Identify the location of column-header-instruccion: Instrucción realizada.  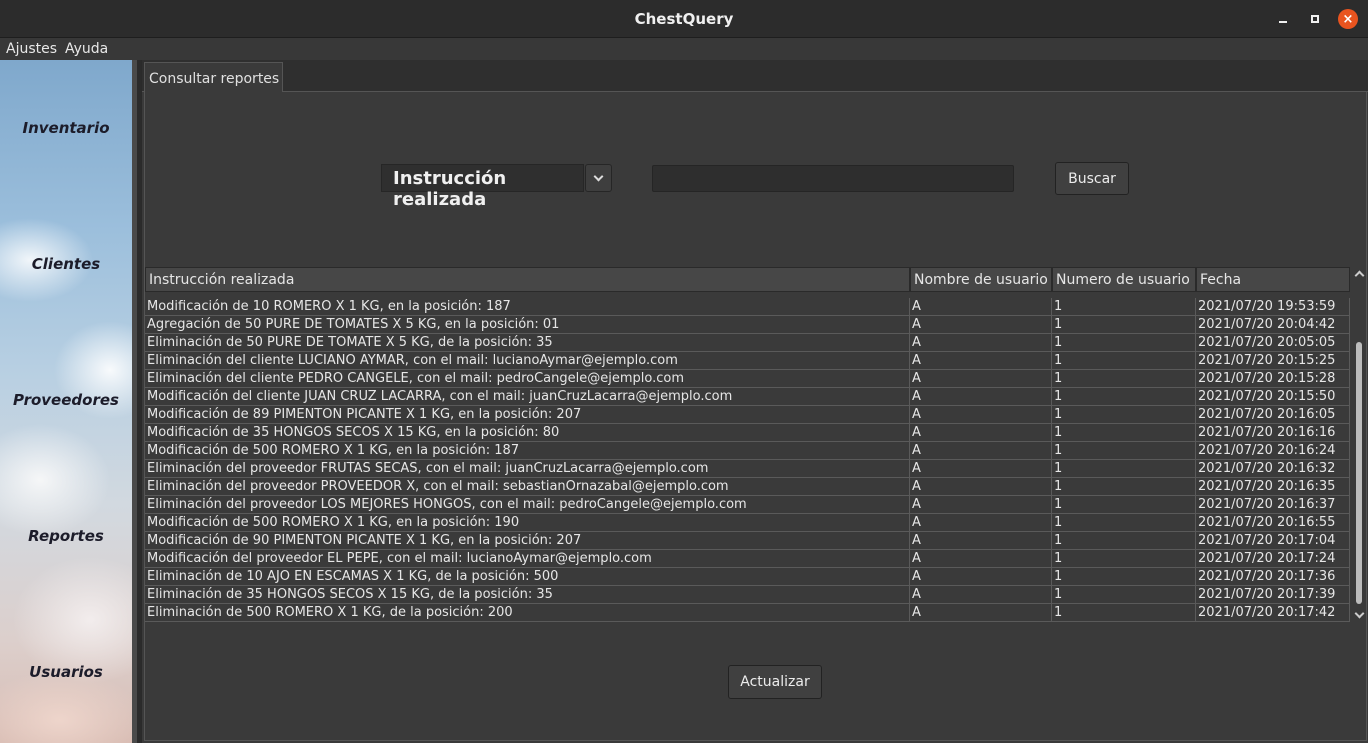
(527, 279).